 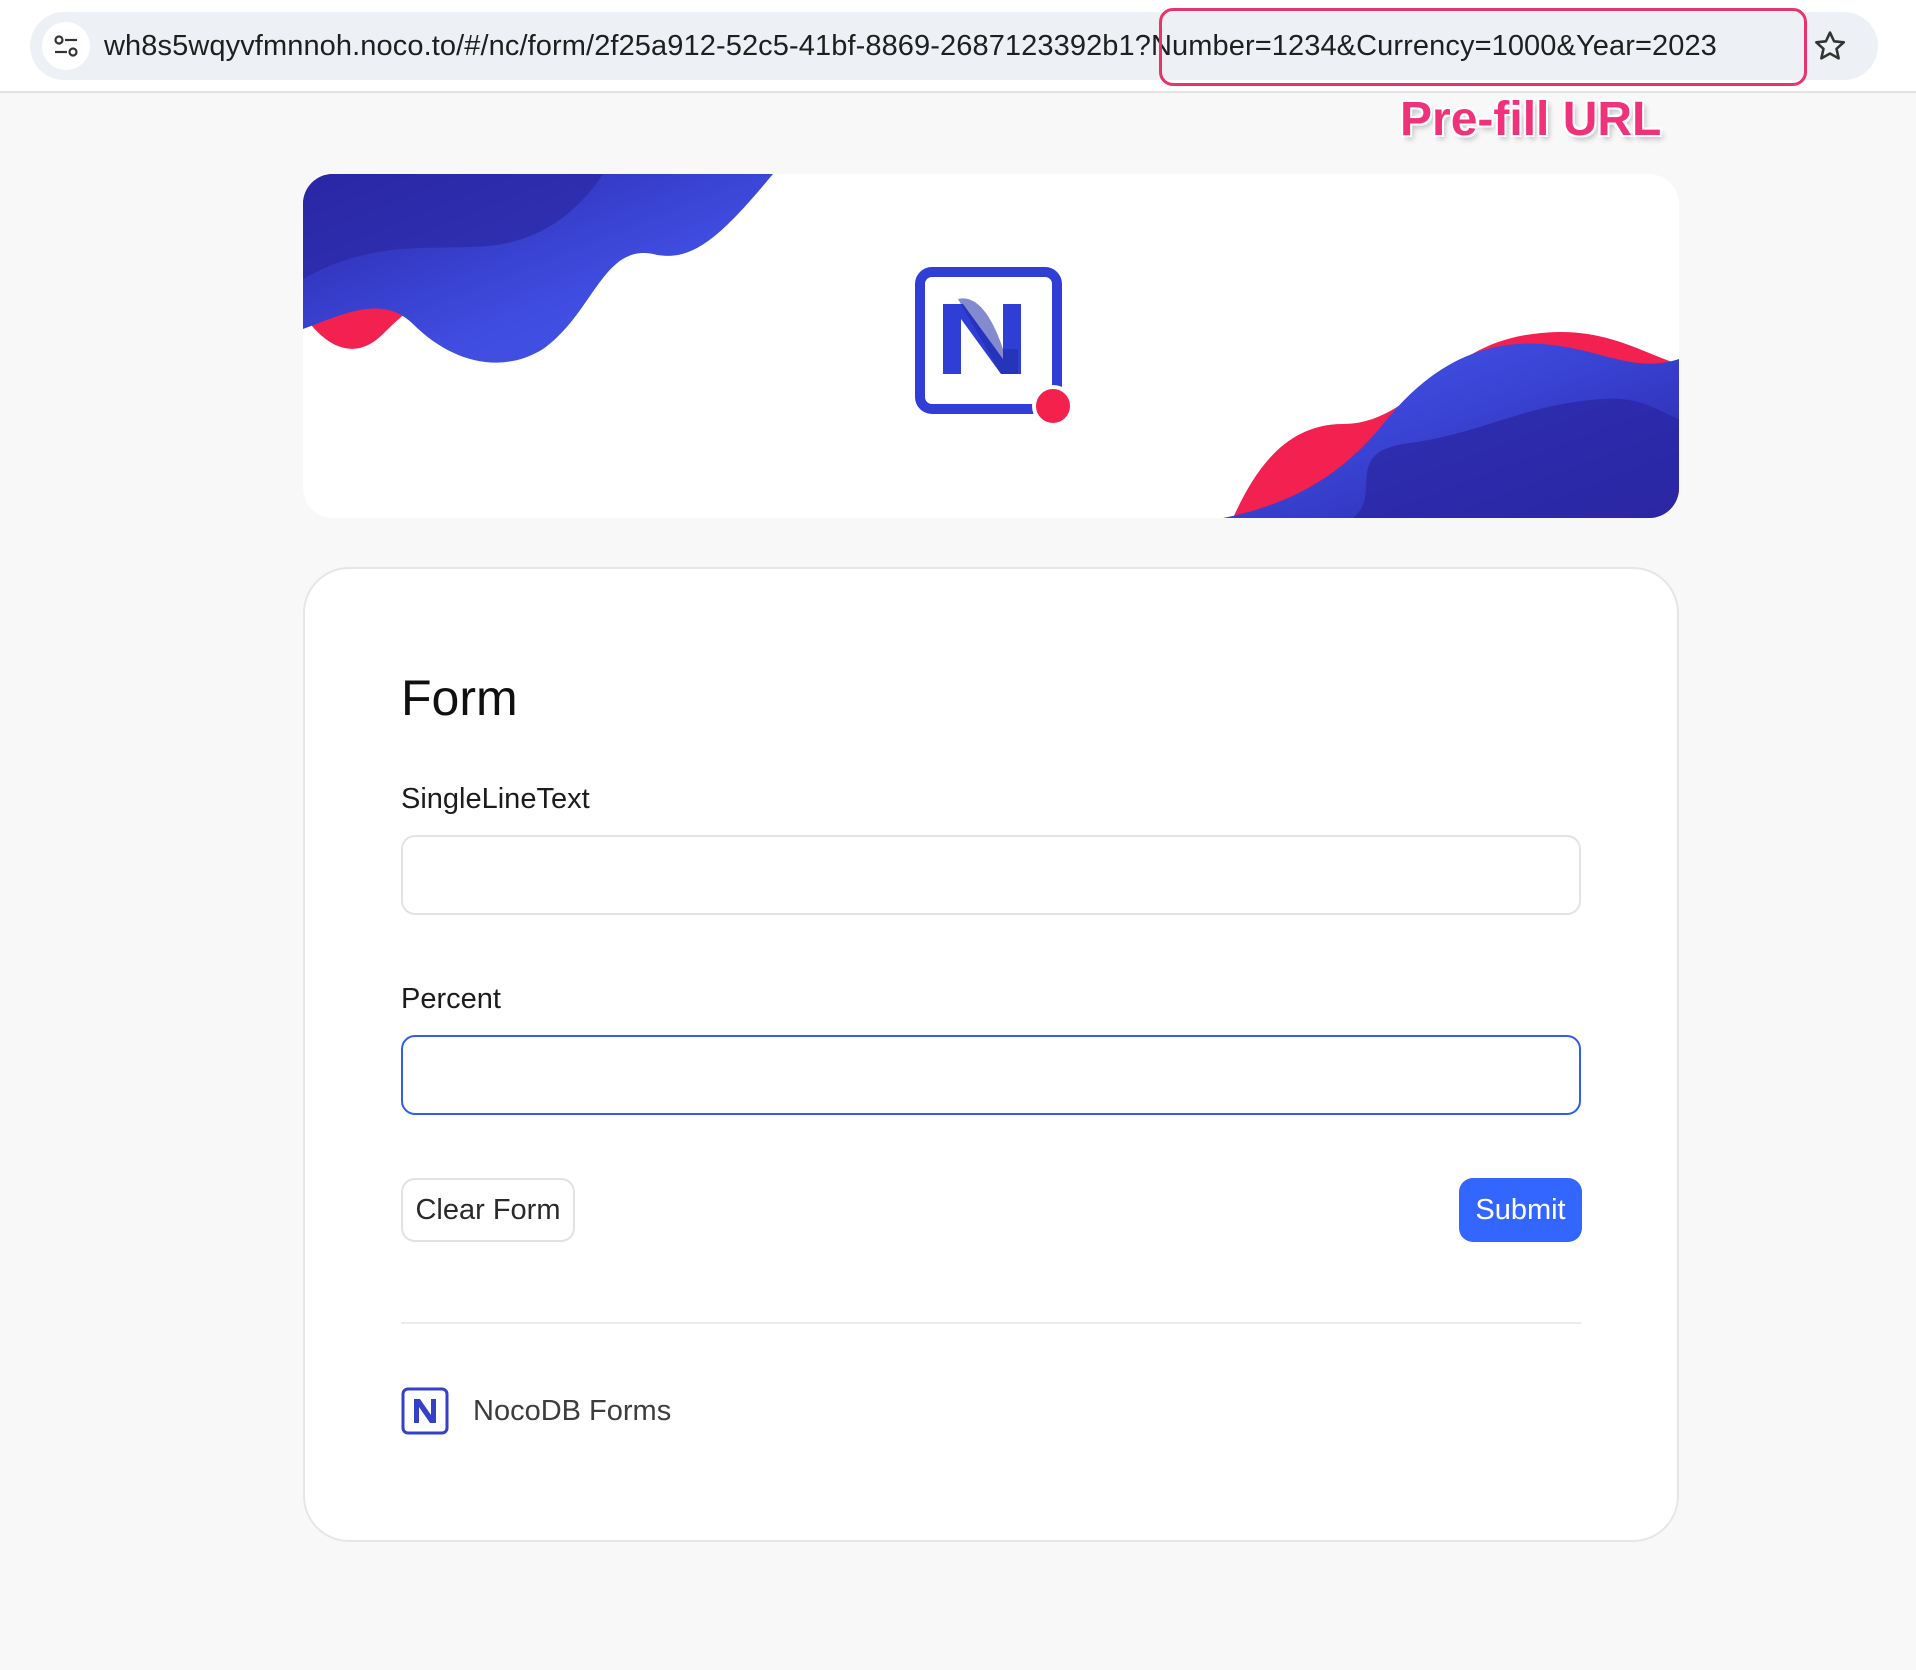 I want to click on banner-waves, so click(x=991, y=346).